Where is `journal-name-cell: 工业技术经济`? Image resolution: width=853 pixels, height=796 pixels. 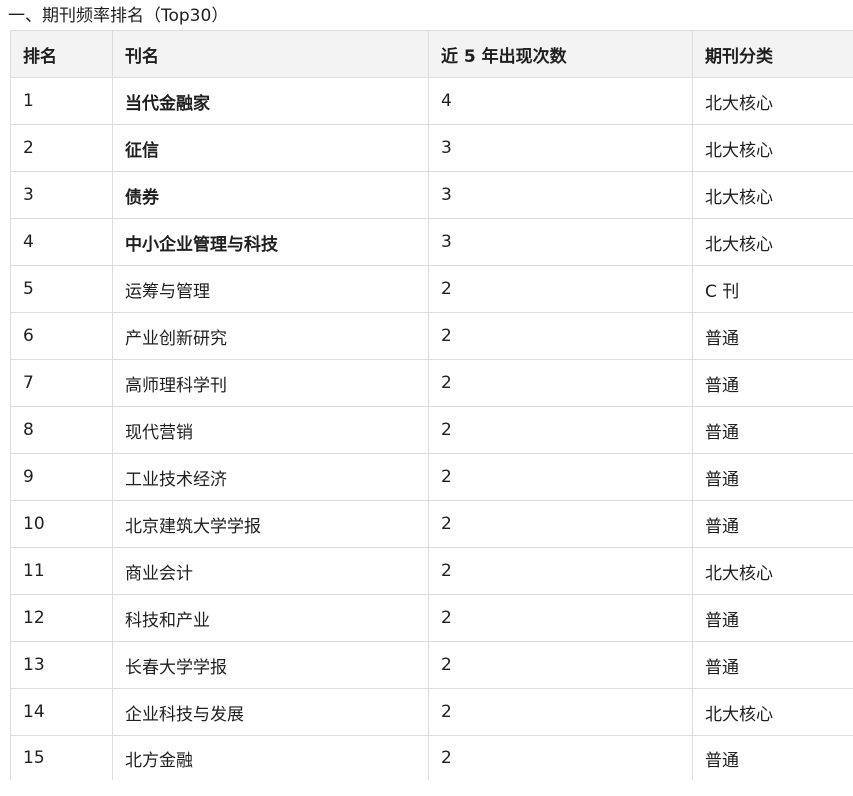 journal-name-cell: 工业技术经济 is located at coordinates (270, 477).